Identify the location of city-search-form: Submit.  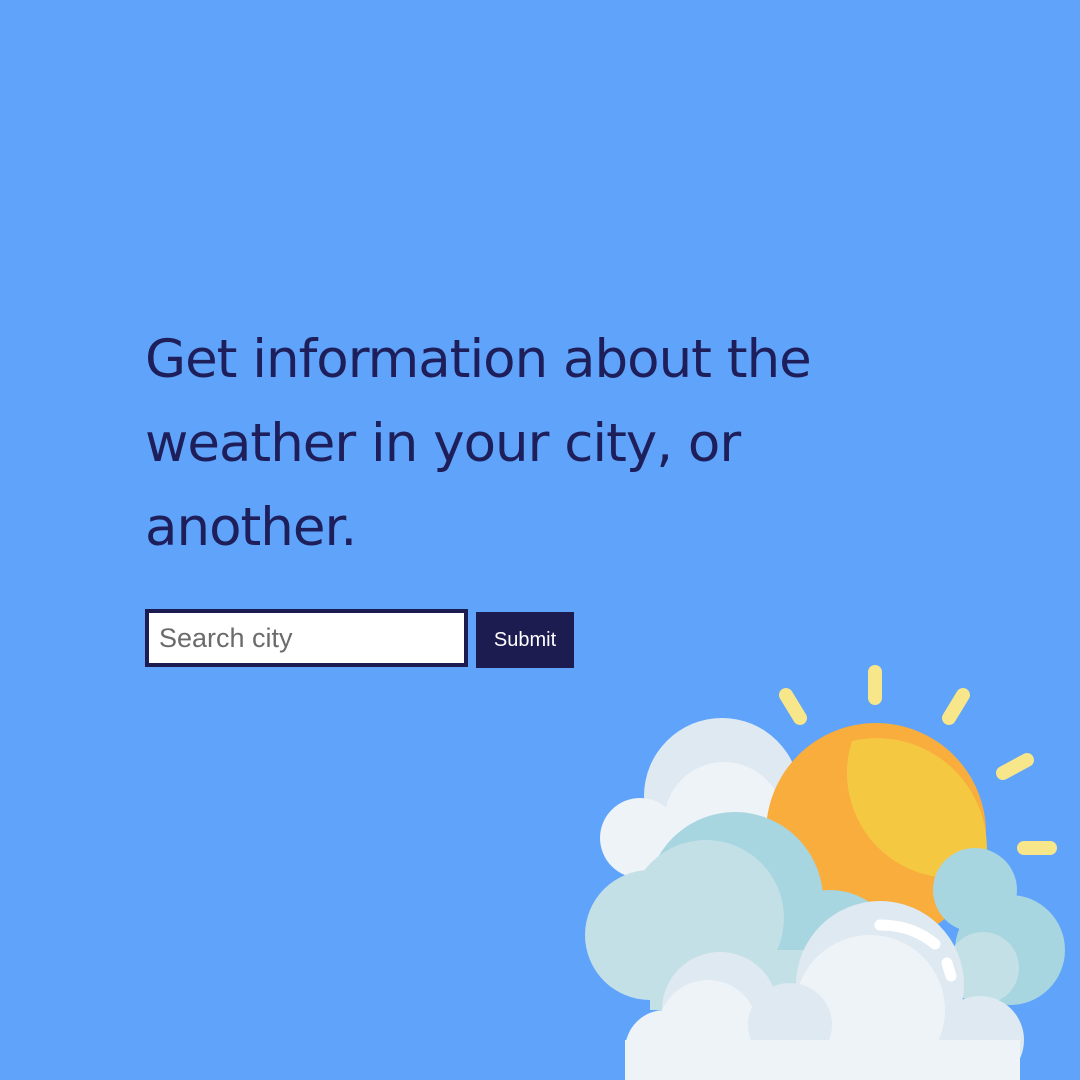
(359, 638).